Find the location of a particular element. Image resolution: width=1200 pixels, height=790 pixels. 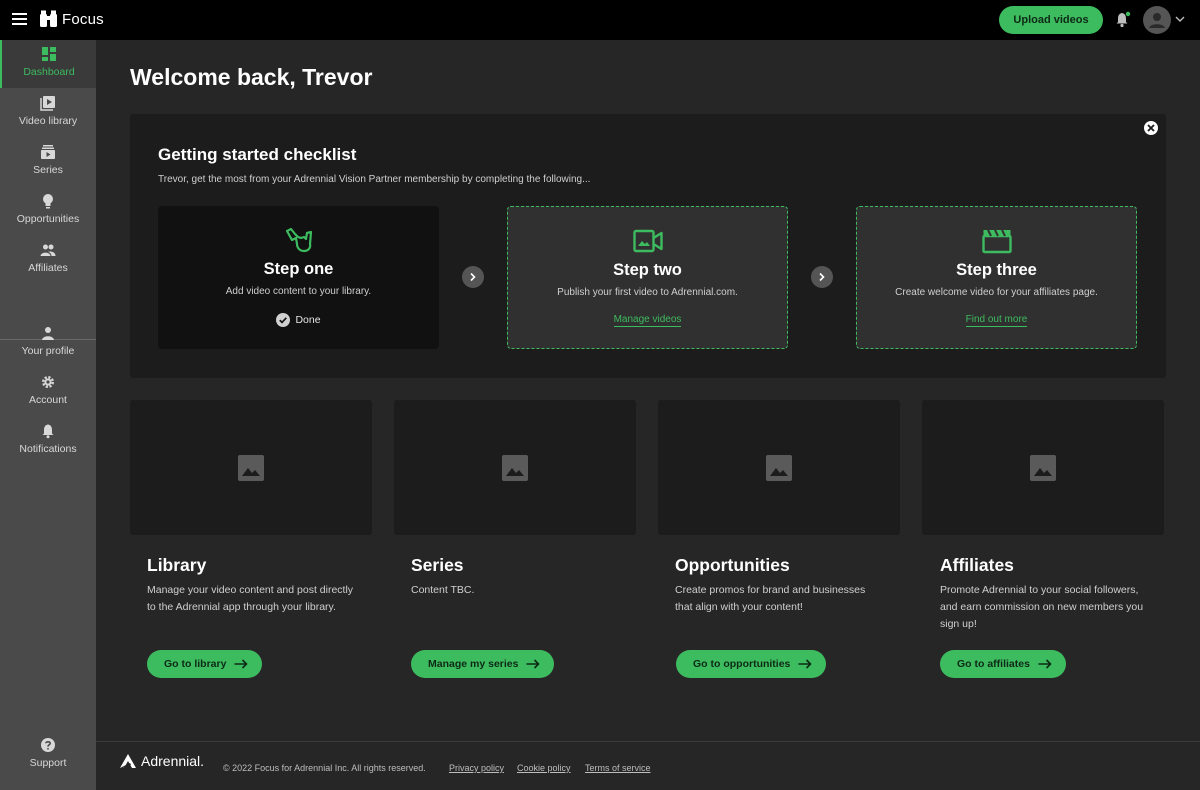

manage-videos-link: Manage videos is located at coordinates (647, 320).